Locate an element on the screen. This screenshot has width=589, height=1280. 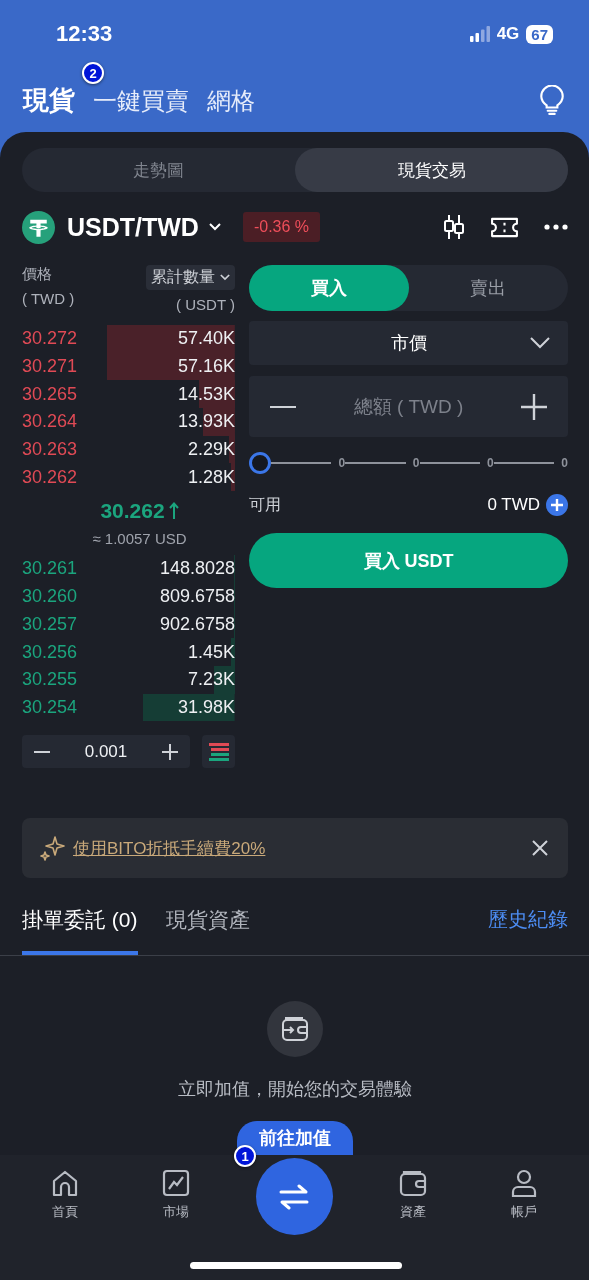
column-header: 價格 is located at coordinates (37, 274).